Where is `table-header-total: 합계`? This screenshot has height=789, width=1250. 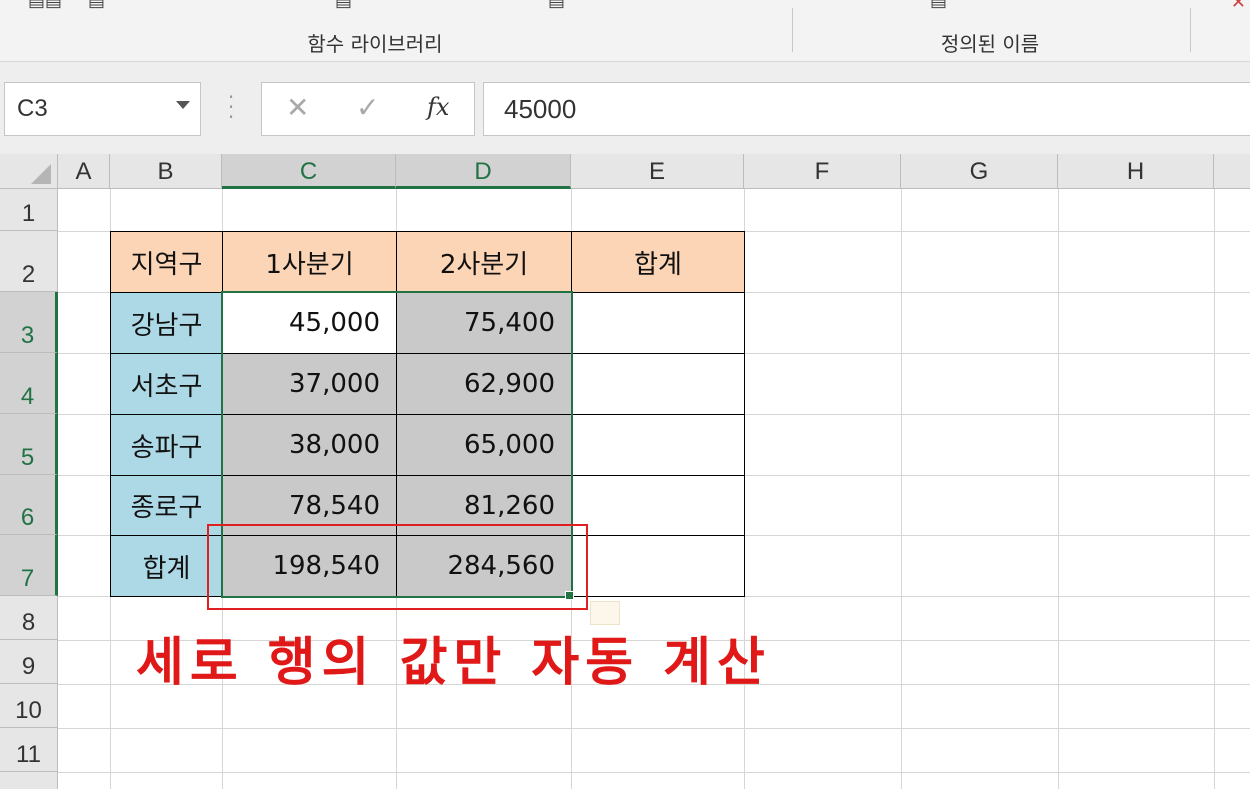 table-header-total: 합계 is located at coordinates (658, 262).